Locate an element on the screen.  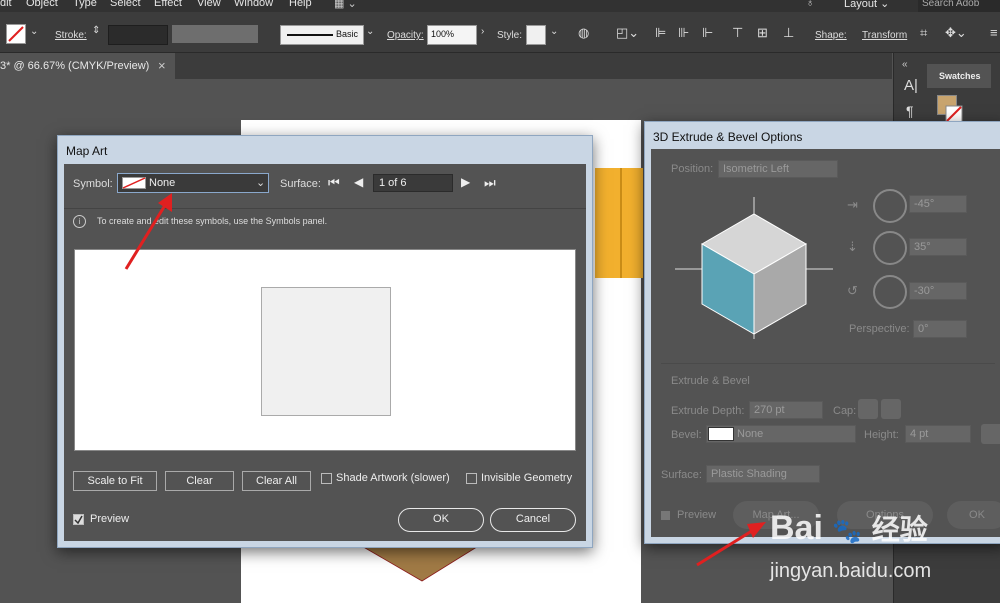
watermark-brand: Bai 🐾 经验 is located at coordinates (849, 528).